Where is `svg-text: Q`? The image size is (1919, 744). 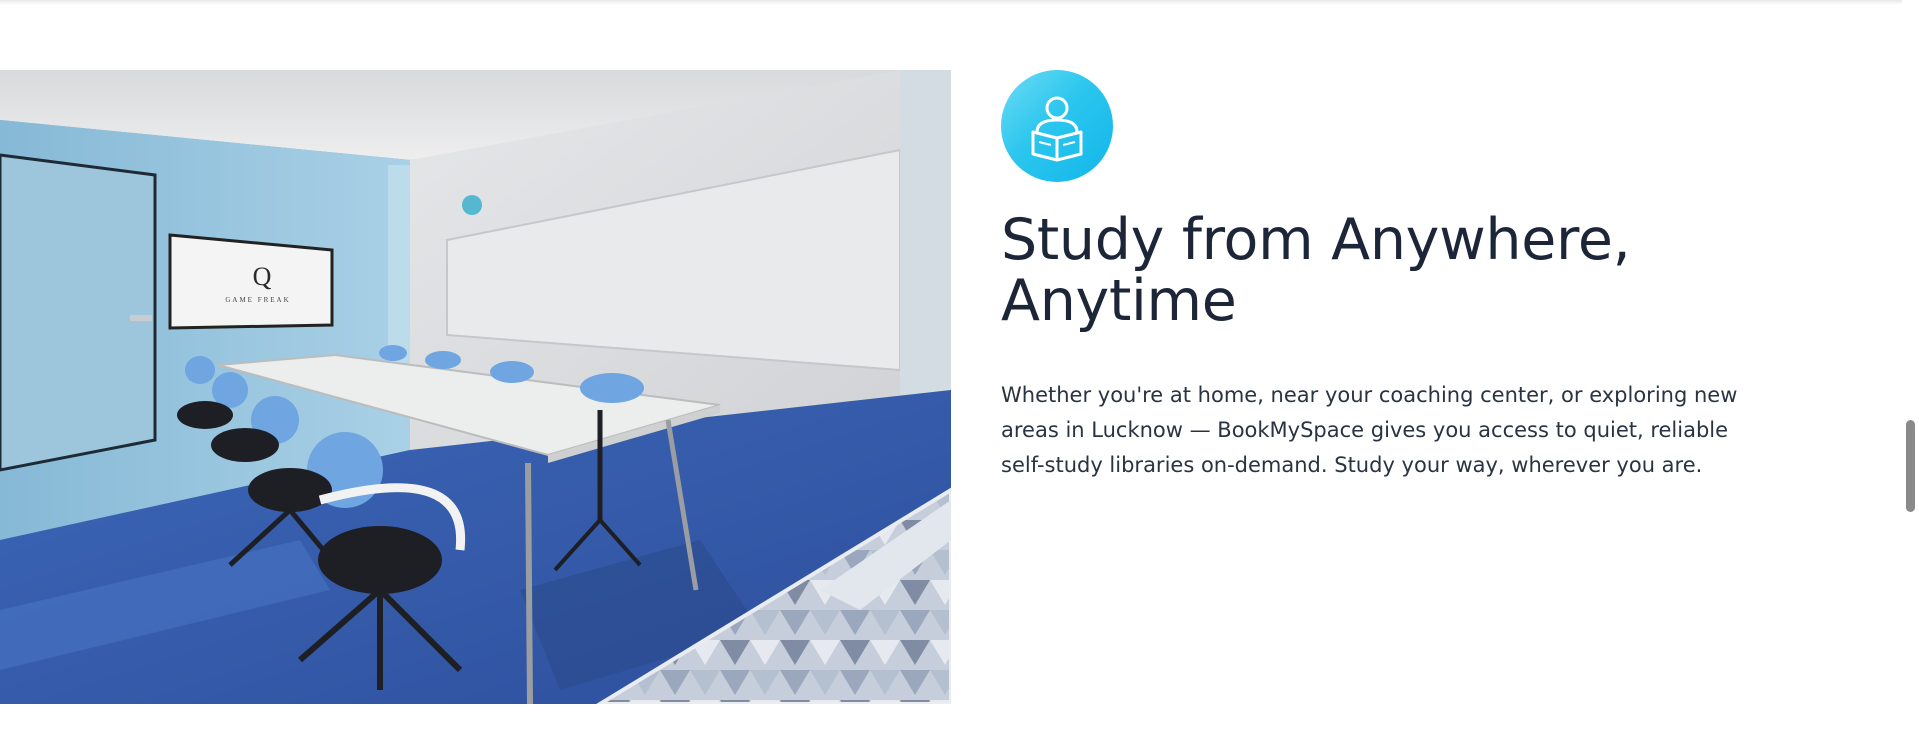
svg-text: Q is located at coordinates (262, 276).